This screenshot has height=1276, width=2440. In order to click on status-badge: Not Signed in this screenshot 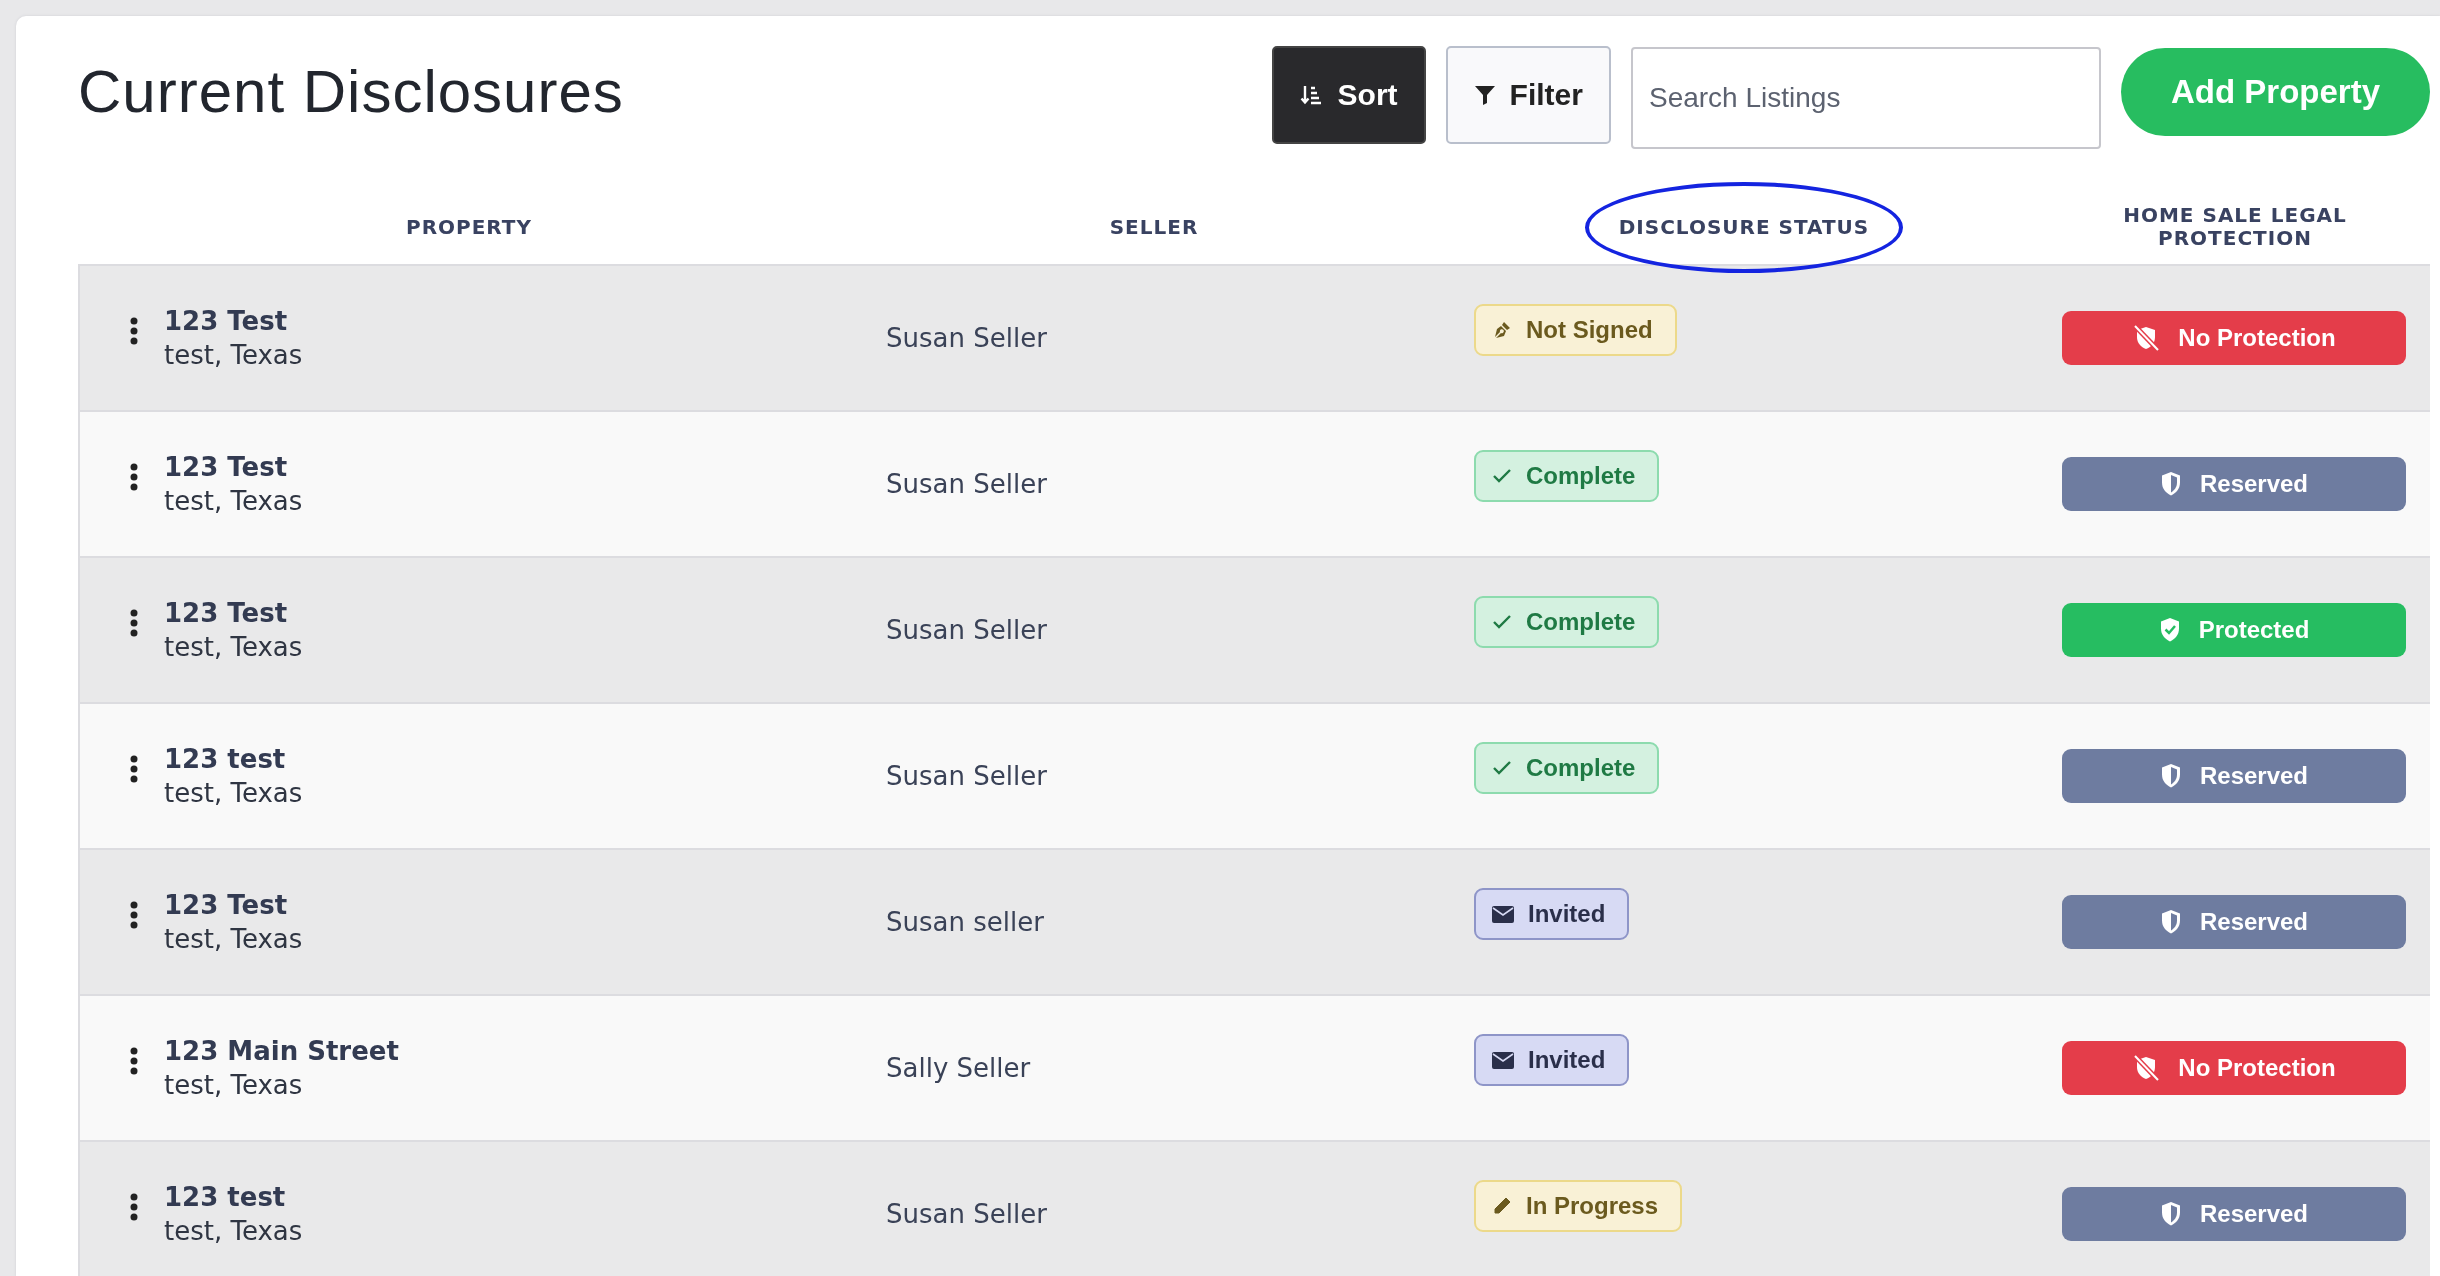, I will do `click(1575, 330)`.